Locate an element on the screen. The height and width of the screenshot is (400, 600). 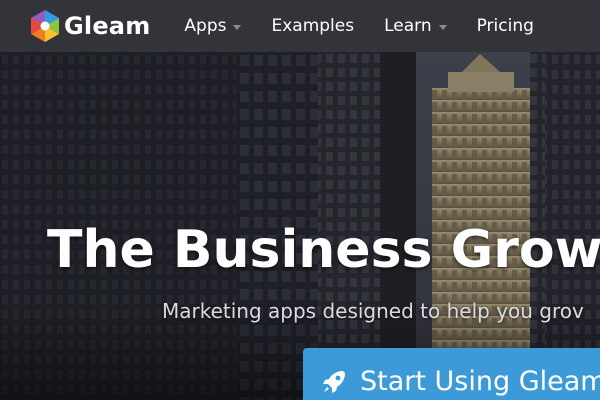
rocket-icon is located at coordinates (334, 382).